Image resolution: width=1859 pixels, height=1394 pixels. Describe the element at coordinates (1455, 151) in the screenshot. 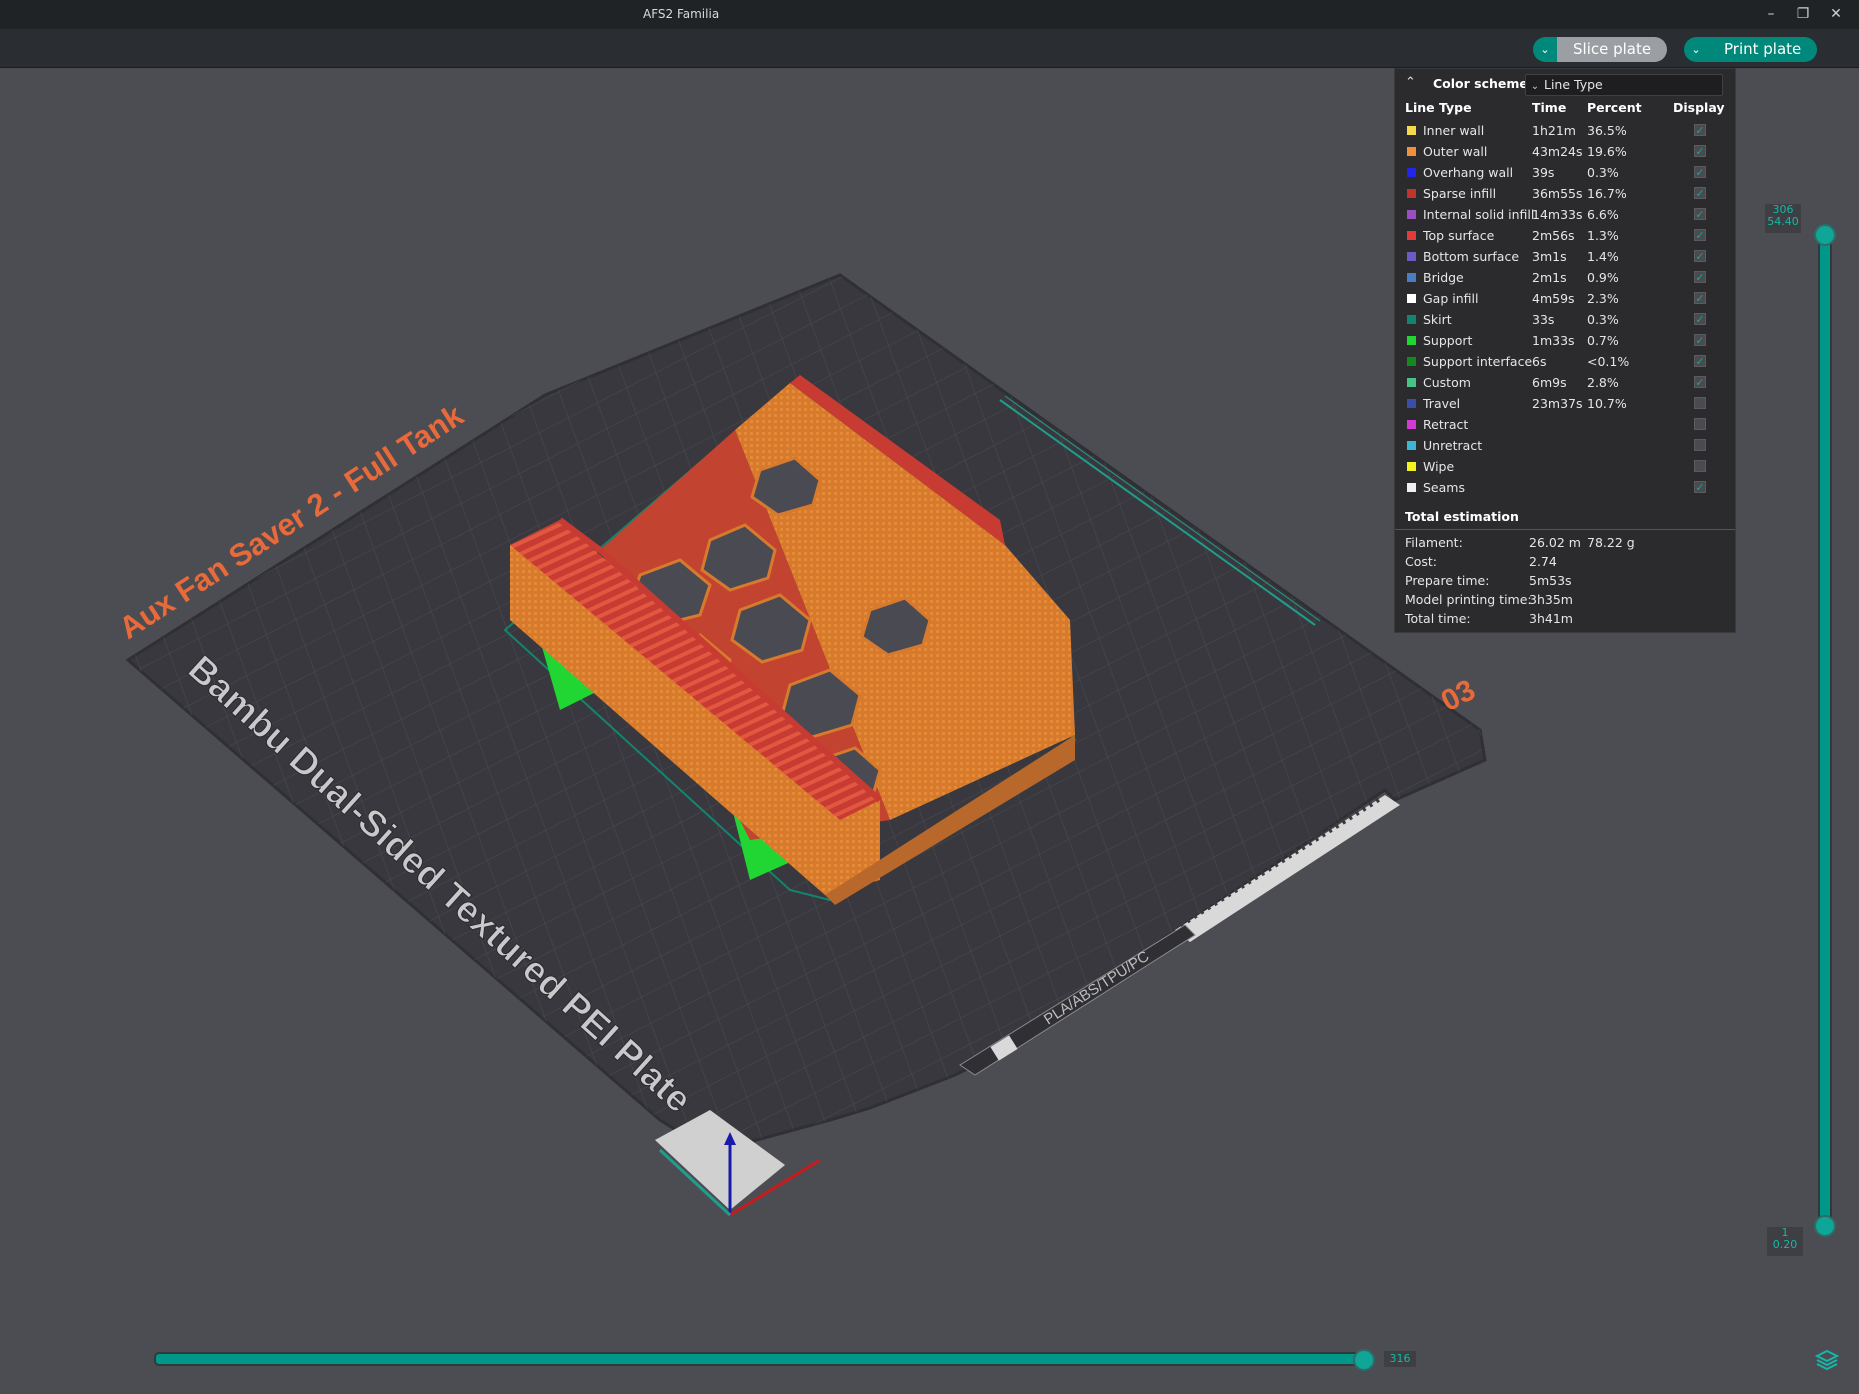

I see `line-type-name: Outer wall` at that location.